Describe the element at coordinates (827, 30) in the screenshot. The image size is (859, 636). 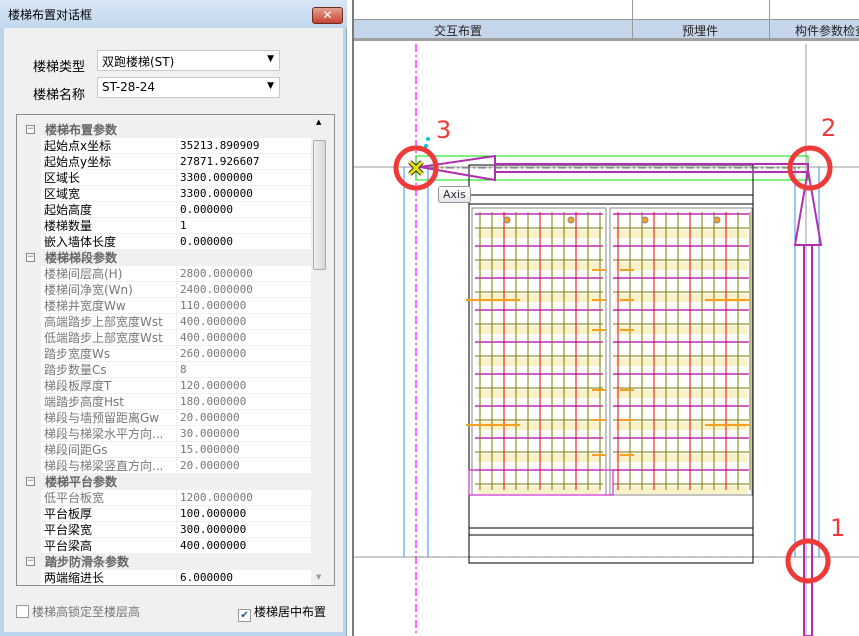
I see `tab-component-check: 构件参数检查` at that location.